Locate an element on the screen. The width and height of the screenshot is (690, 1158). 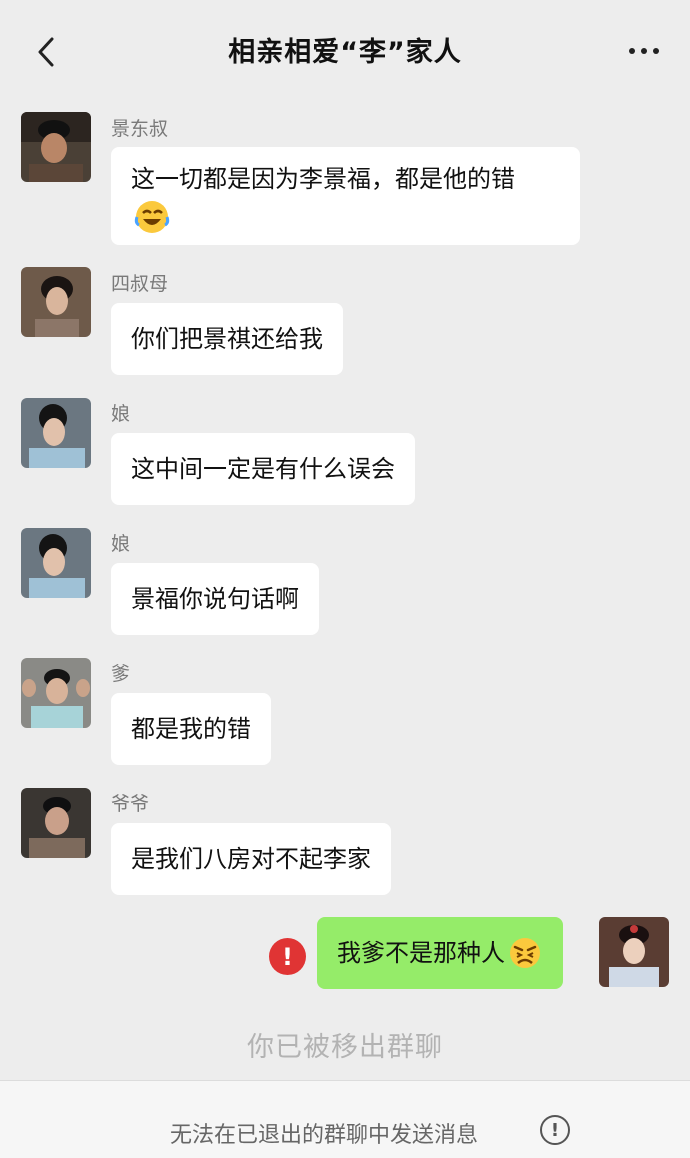
sender-name: 景东叔 is located at coordinates (140, 129).